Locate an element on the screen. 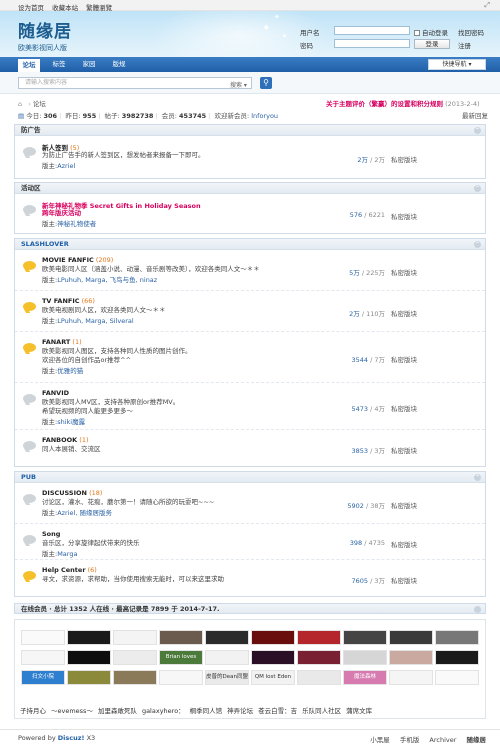  forum-name-link: DISCUSSION (18) is located at coordinates (72, 493).